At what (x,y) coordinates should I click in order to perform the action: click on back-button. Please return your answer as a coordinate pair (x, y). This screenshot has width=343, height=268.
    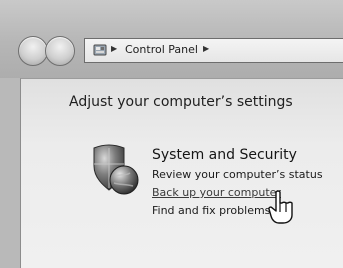
    Looking at the image, I should click on (33, 51).